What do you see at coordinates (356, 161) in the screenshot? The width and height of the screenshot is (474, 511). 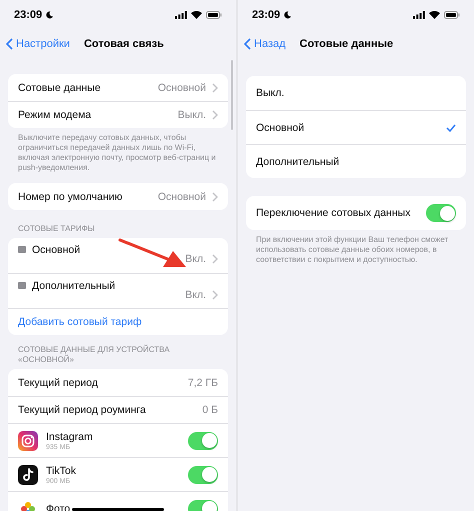 I see `option-row: Дополнительный` at bounding box center [356, 161].